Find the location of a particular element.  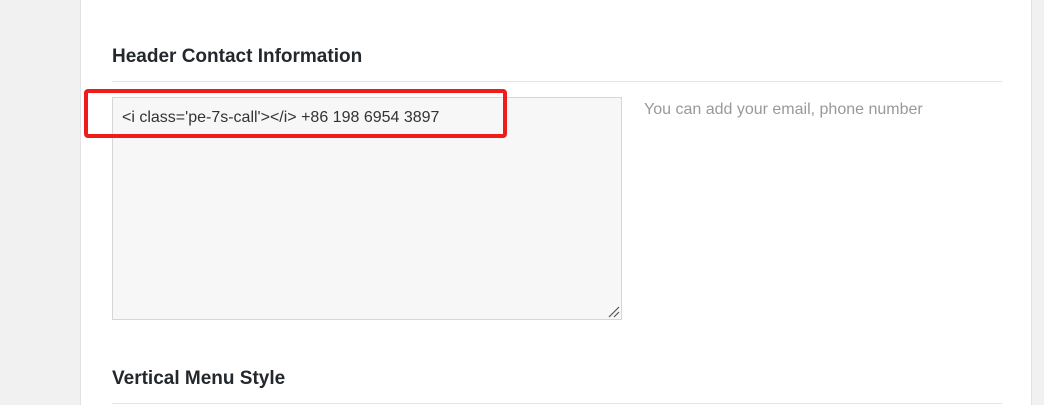

section-title-header-contact: Header Contact Information is located at coordinates (237, 56).